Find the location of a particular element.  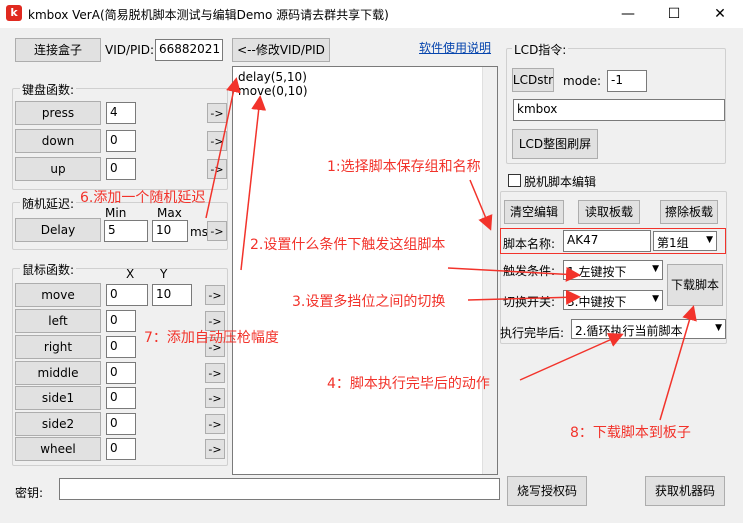

annotation-7: 7：添加自动压枪幅度 is located at coordinates (211, 338).